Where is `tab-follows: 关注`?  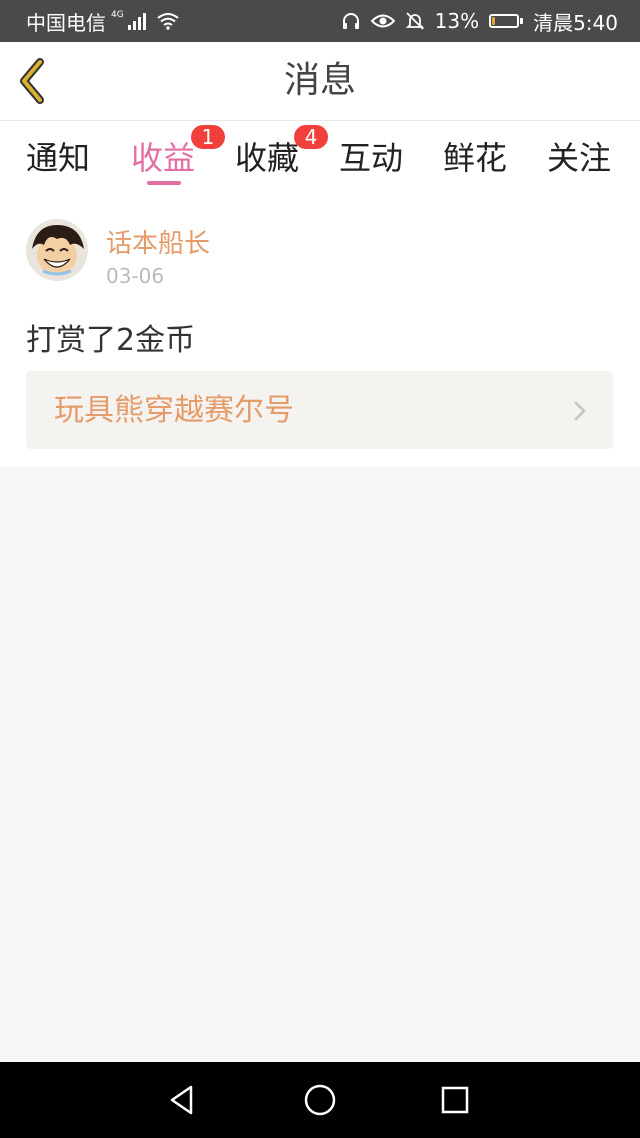
tab-follows: 关注 is located at coordinates (579, 158).